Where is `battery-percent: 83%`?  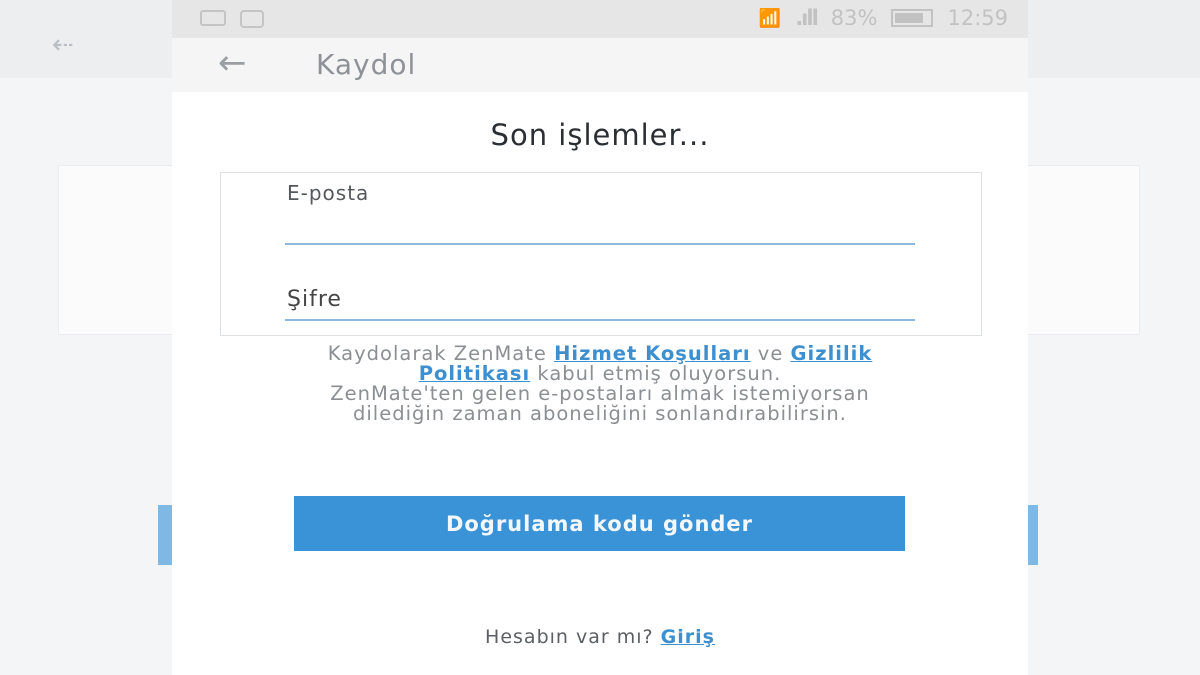
battery-percent: 83% is located at coordinates (854, 18).